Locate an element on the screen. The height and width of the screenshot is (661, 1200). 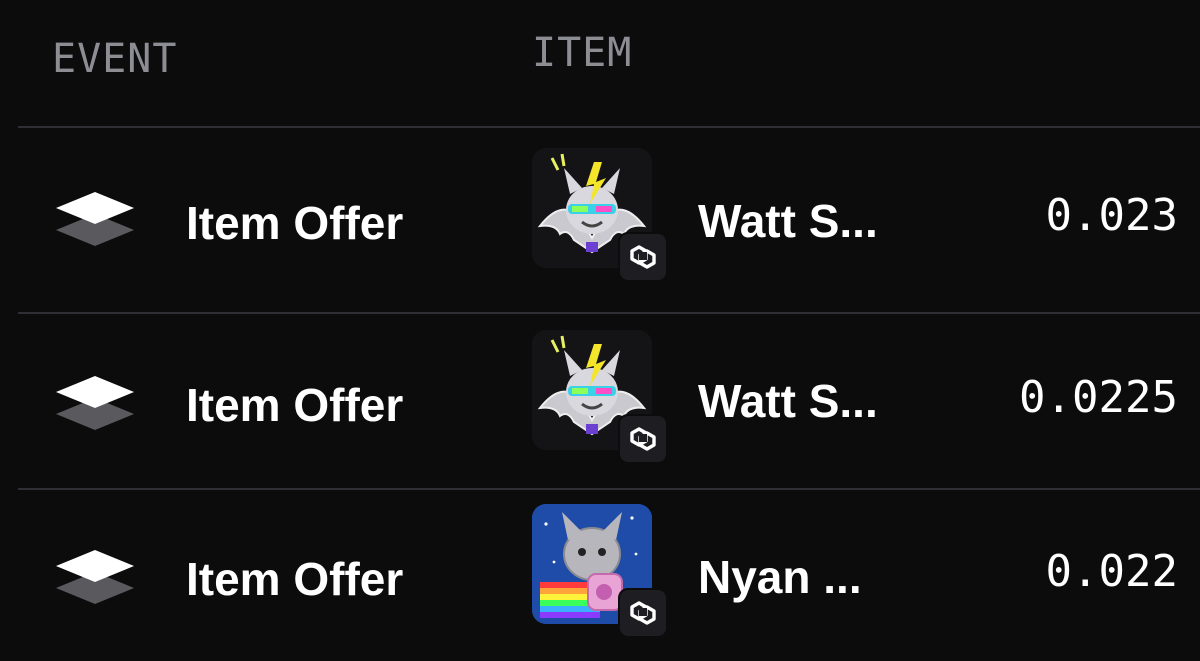
price-value: 0.0225 is located at coordinates (1098, 397).